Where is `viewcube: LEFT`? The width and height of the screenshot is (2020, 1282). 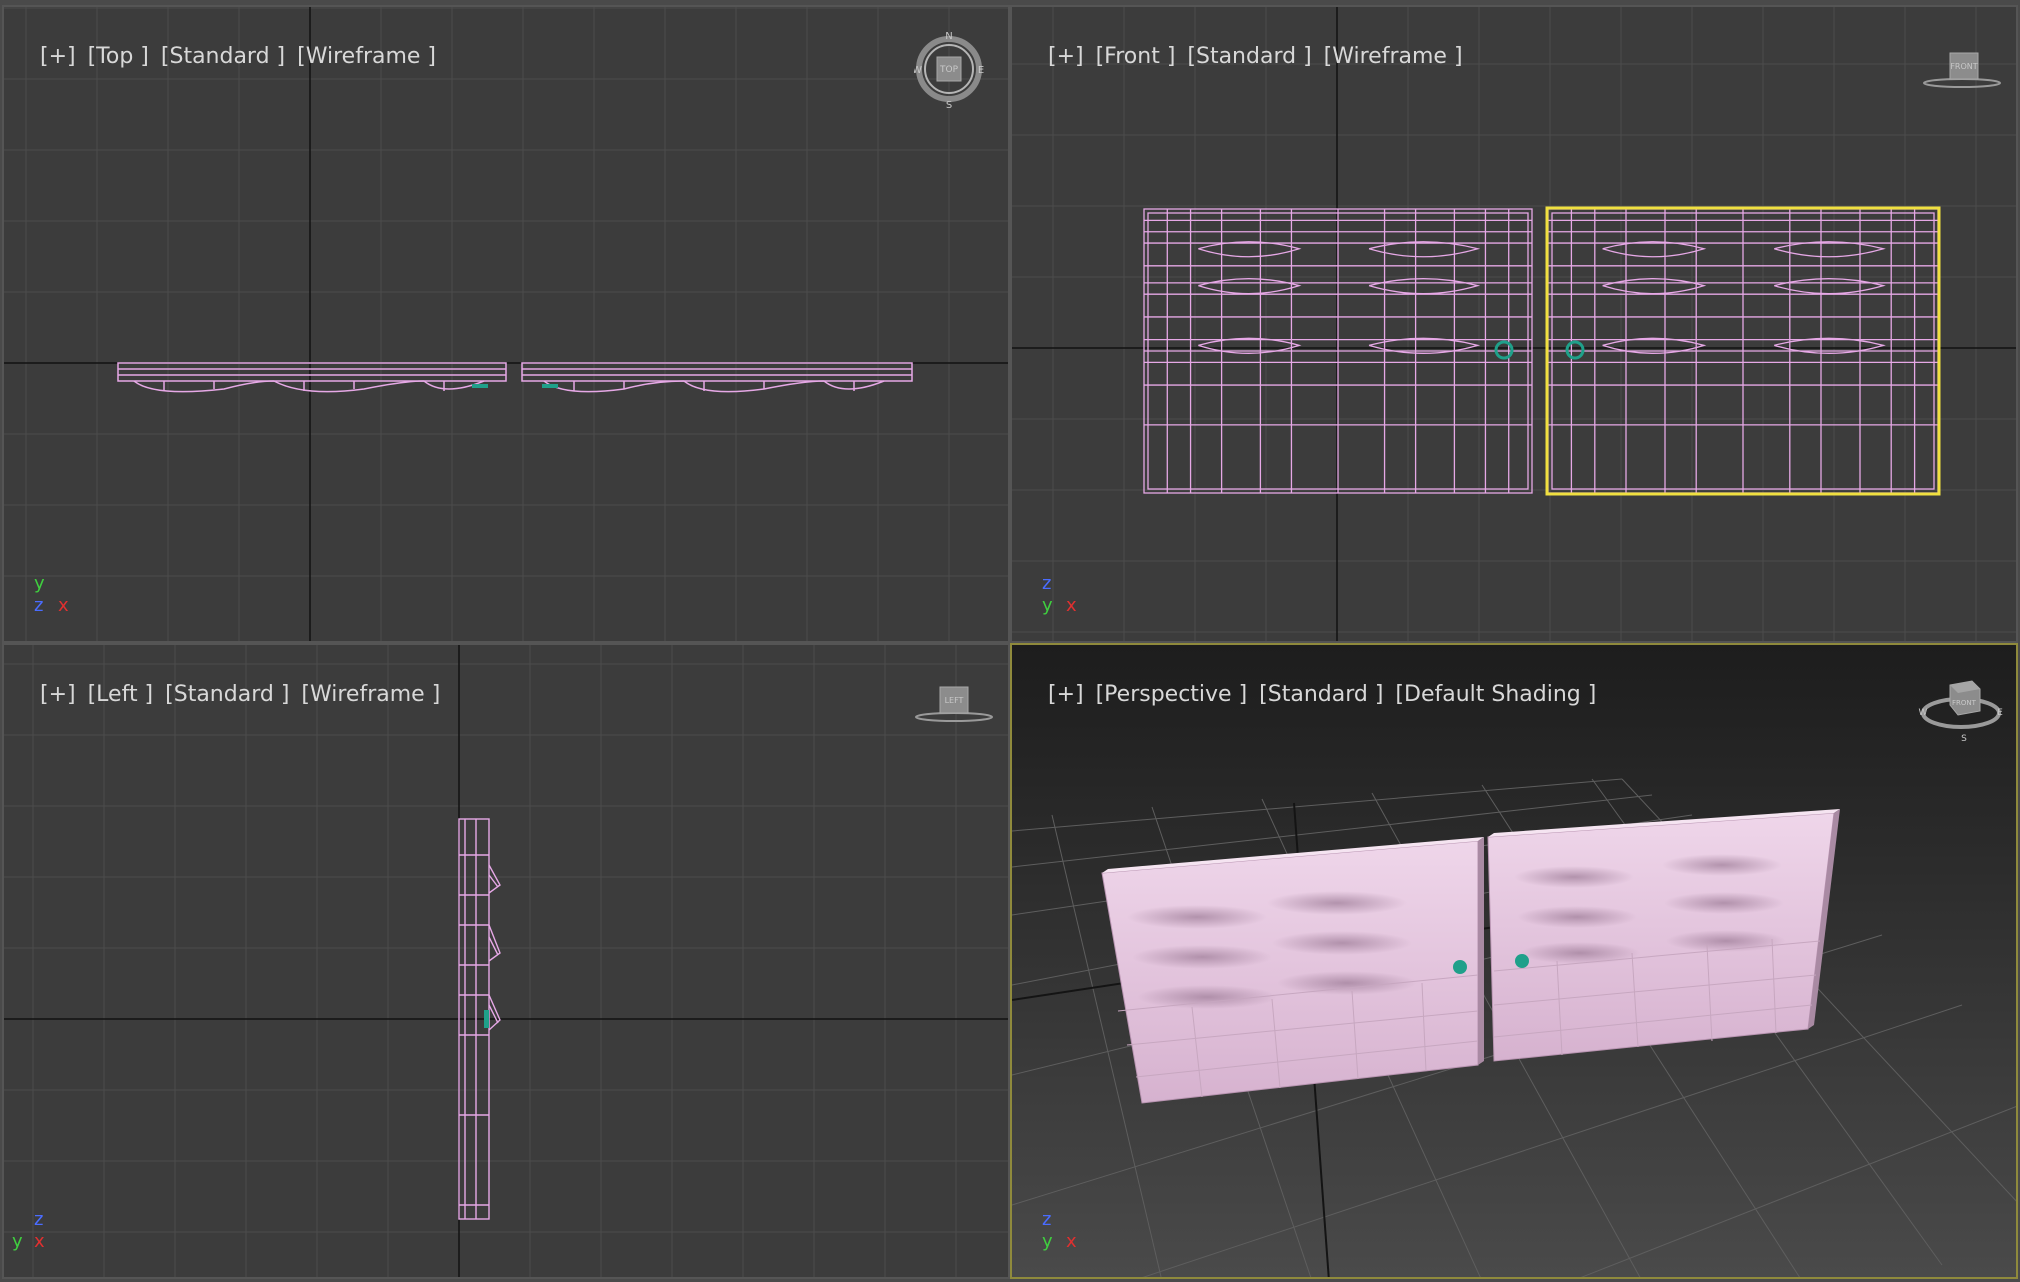
viewcube: LEFT is located at coordinates (954, 705).